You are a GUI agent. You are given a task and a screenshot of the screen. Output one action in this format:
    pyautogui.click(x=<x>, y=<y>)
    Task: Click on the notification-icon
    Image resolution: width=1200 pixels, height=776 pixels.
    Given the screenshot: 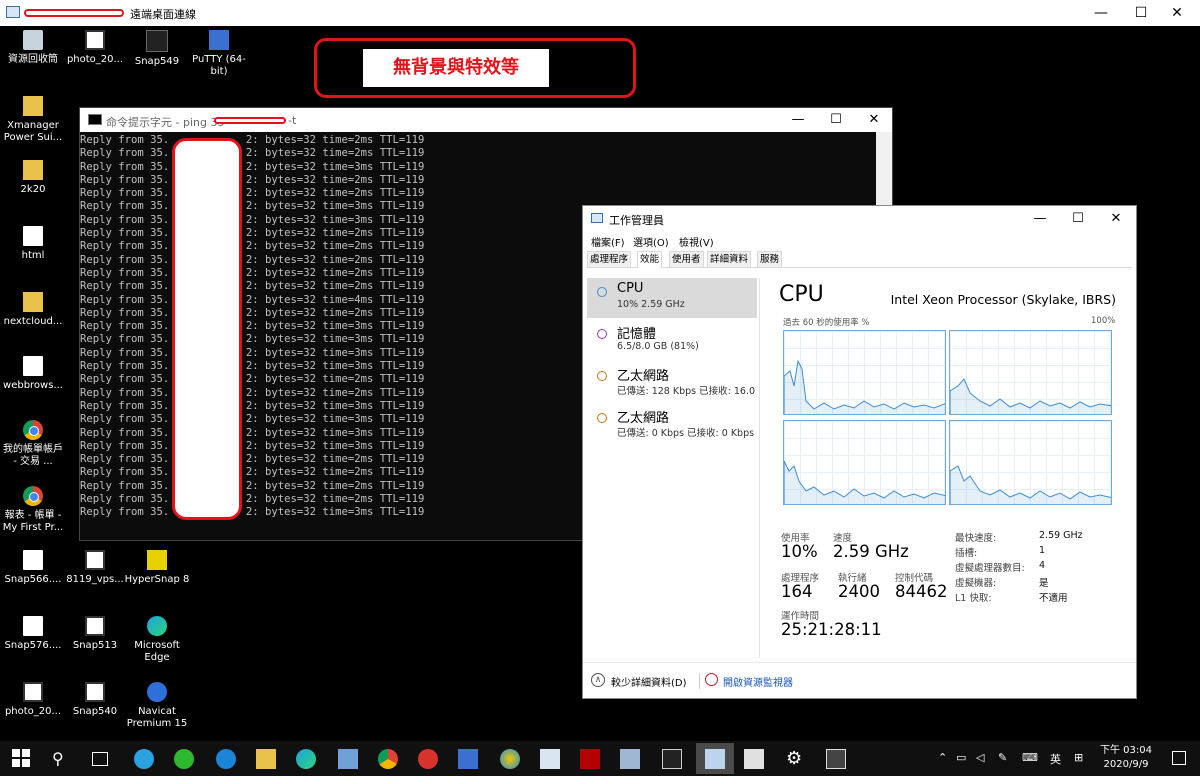 What is the action you would take?
    pyautogui.click(x=1179, y=758)
    